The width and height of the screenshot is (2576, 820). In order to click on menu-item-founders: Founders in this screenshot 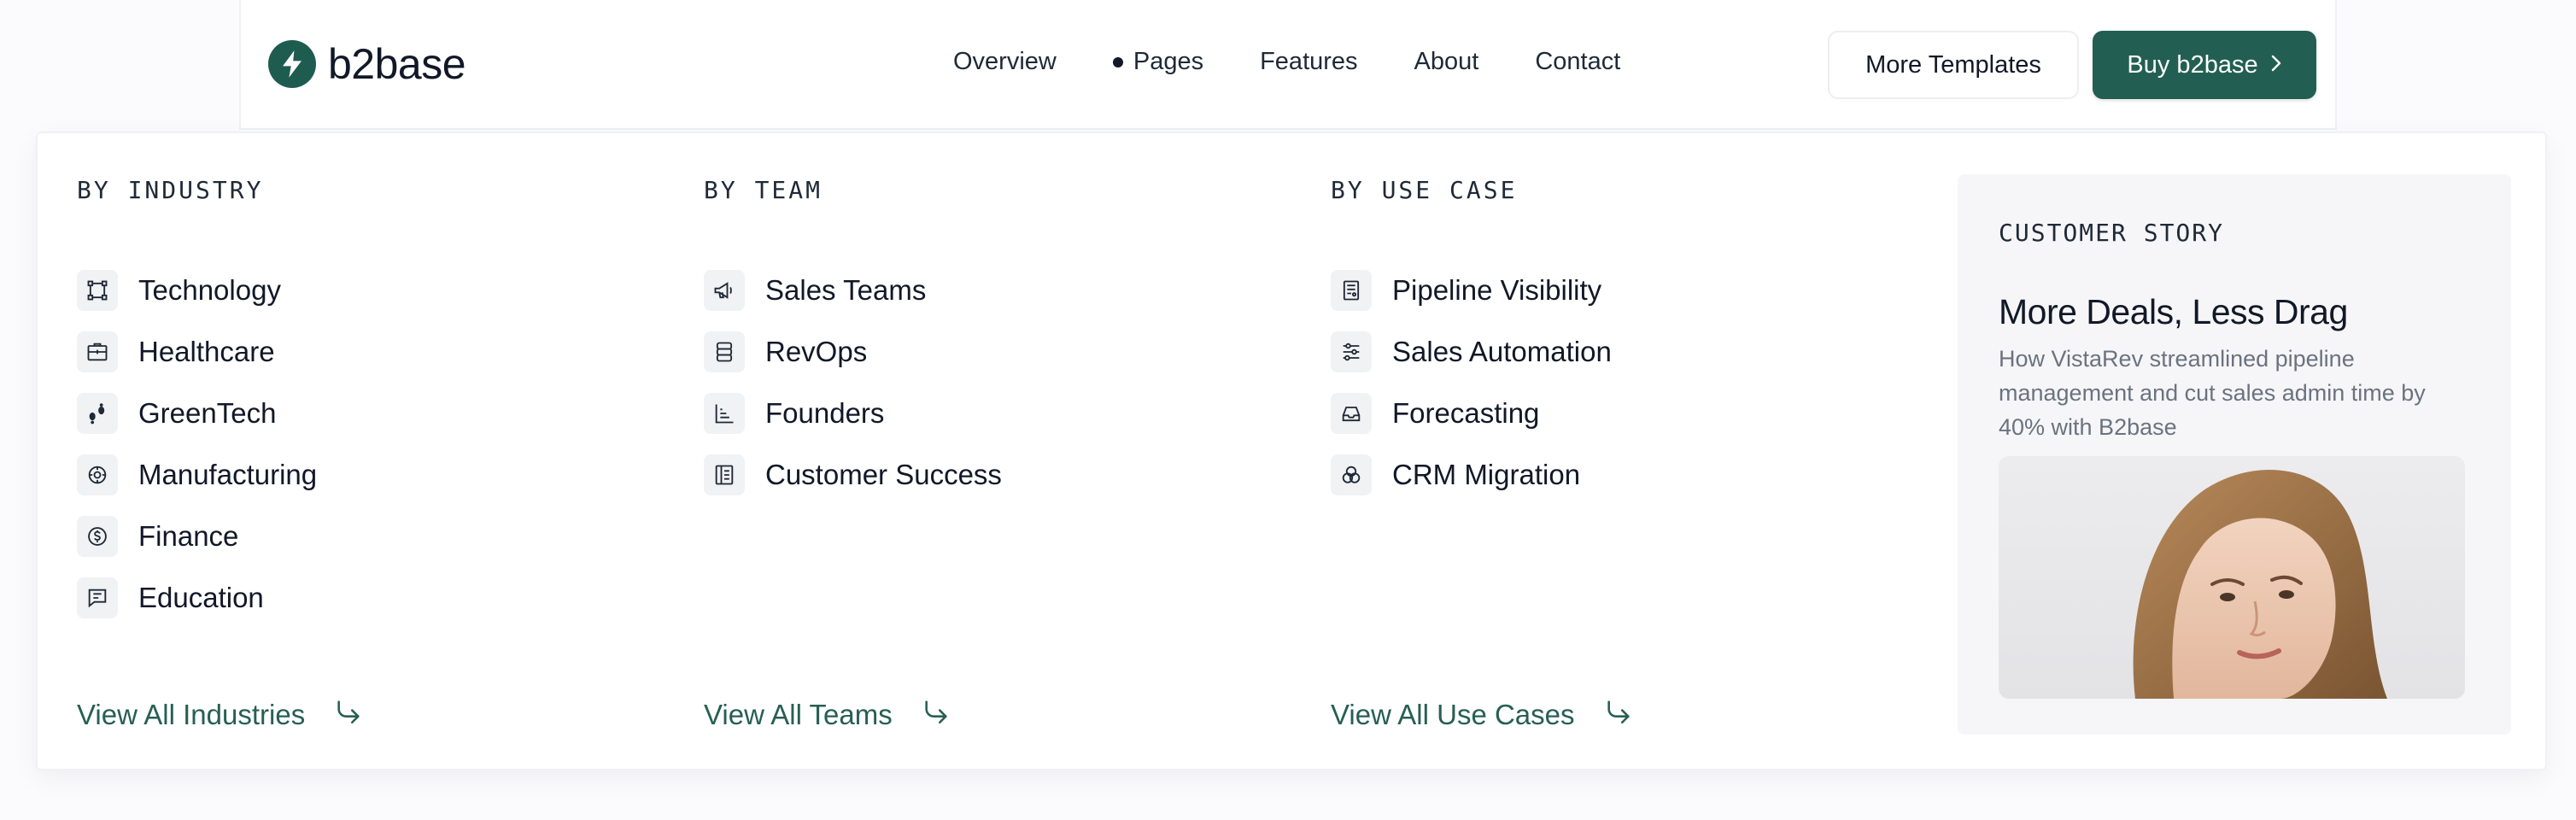, I will do `click(853, 413)`.